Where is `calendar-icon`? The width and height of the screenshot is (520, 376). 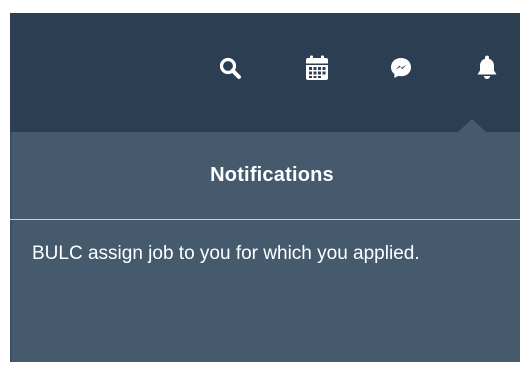 calendar-icon is located at coordinates (317, 68).